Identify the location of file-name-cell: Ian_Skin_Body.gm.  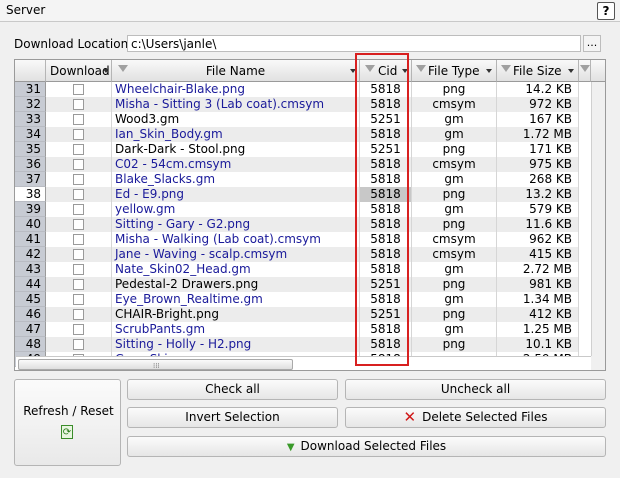
(236, 134).